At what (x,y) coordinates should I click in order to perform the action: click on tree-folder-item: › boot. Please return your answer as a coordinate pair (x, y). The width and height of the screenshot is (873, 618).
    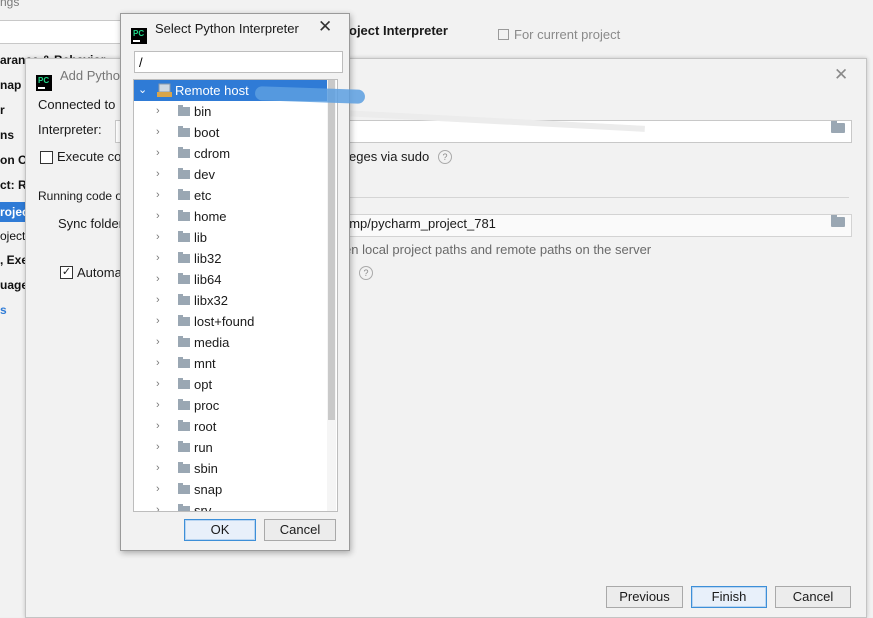
    Looking at the image, I should click on (230, 132).